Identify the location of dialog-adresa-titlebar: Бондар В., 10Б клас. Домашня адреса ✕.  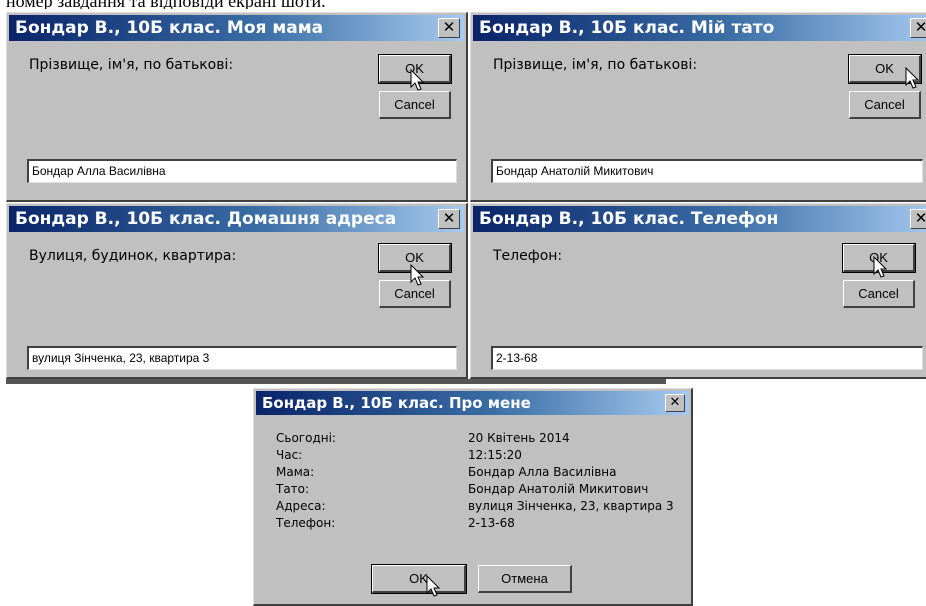
(236, 219).